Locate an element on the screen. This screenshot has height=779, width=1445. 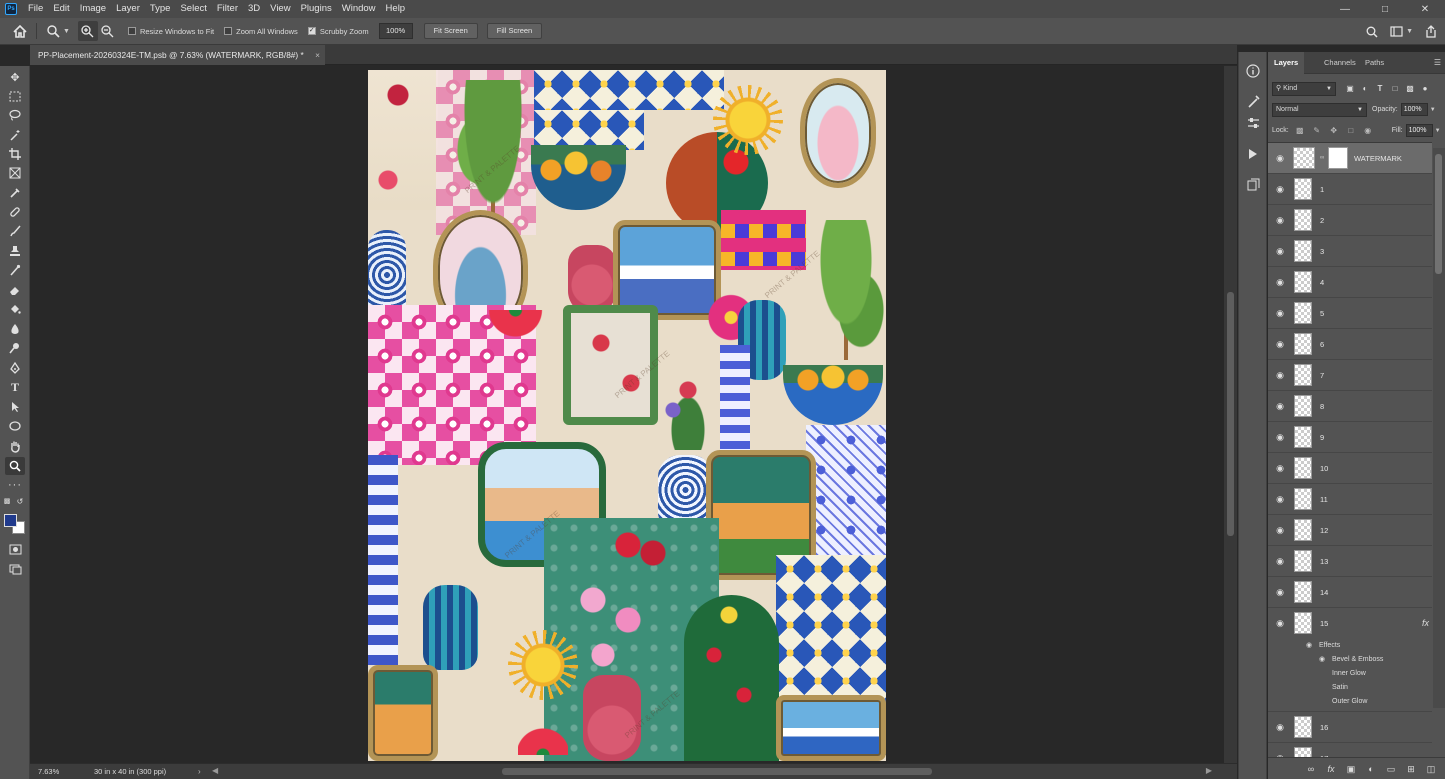
tab-layers: Layers is located at coordinates (1286, 63).